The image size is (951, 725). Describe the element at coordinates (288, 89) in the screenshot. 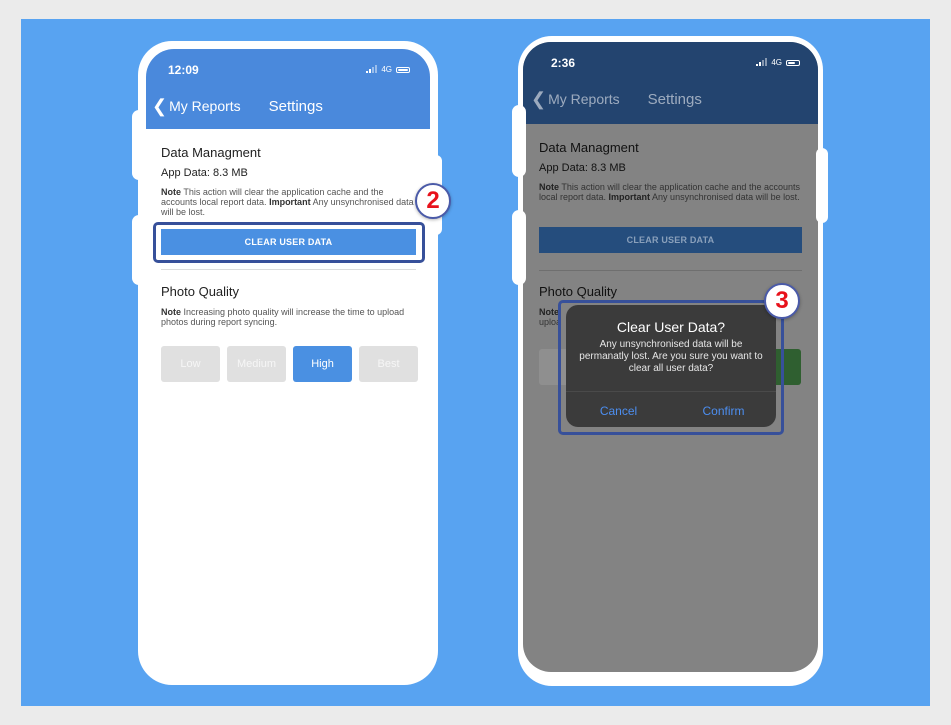

I see `app-header: 12:09 4G ❮ My Reports Settings` at that location.